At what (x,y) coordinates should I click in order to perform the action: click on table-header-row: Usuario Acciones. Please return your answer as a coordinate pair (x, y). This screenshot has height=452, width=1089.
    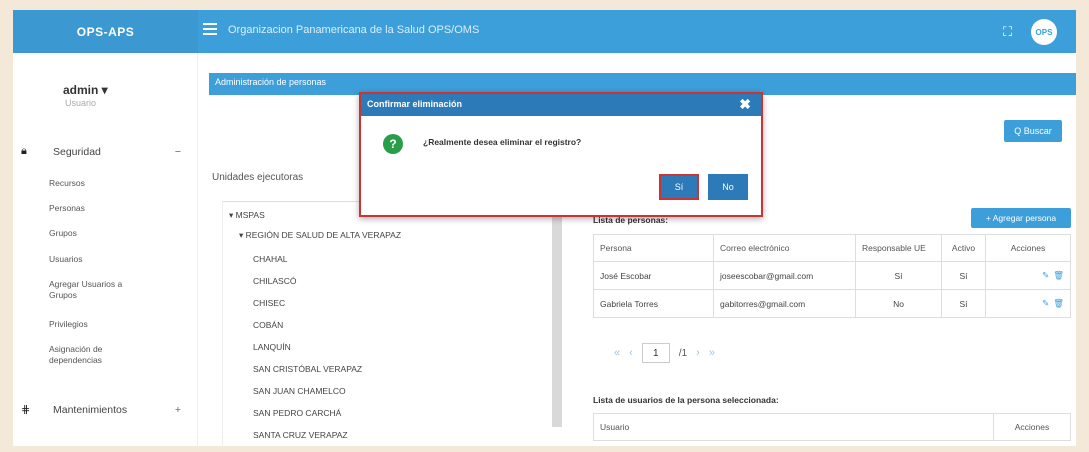
    Looking at the image, I should click on (832, 427).